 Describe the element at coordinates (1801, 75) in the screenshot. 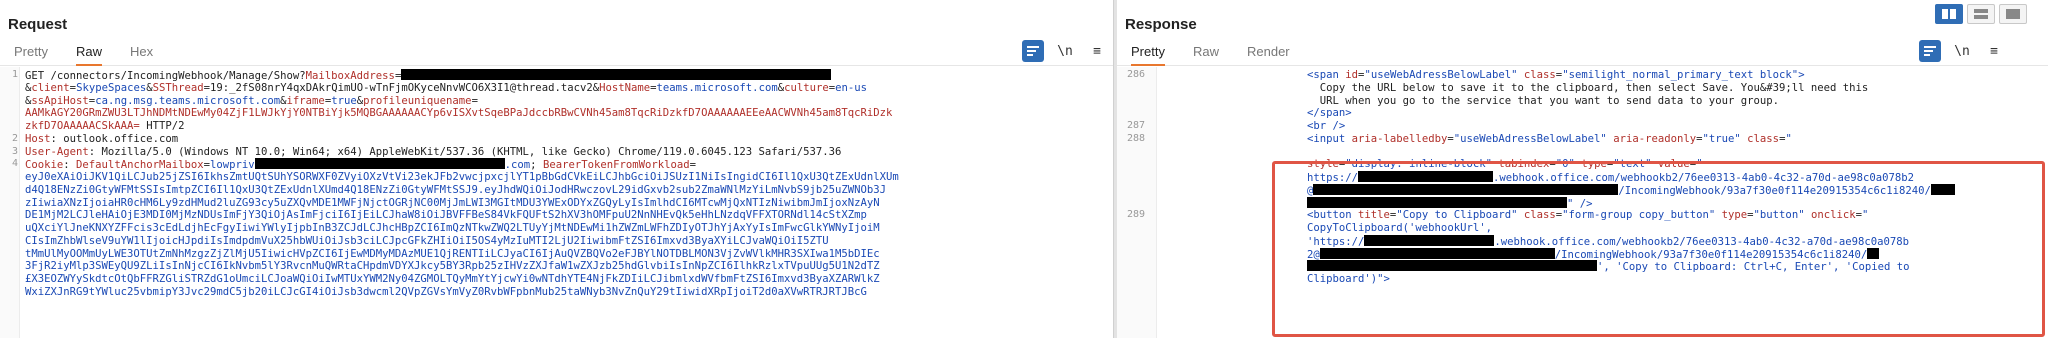

I see `code-token: >` at that location.